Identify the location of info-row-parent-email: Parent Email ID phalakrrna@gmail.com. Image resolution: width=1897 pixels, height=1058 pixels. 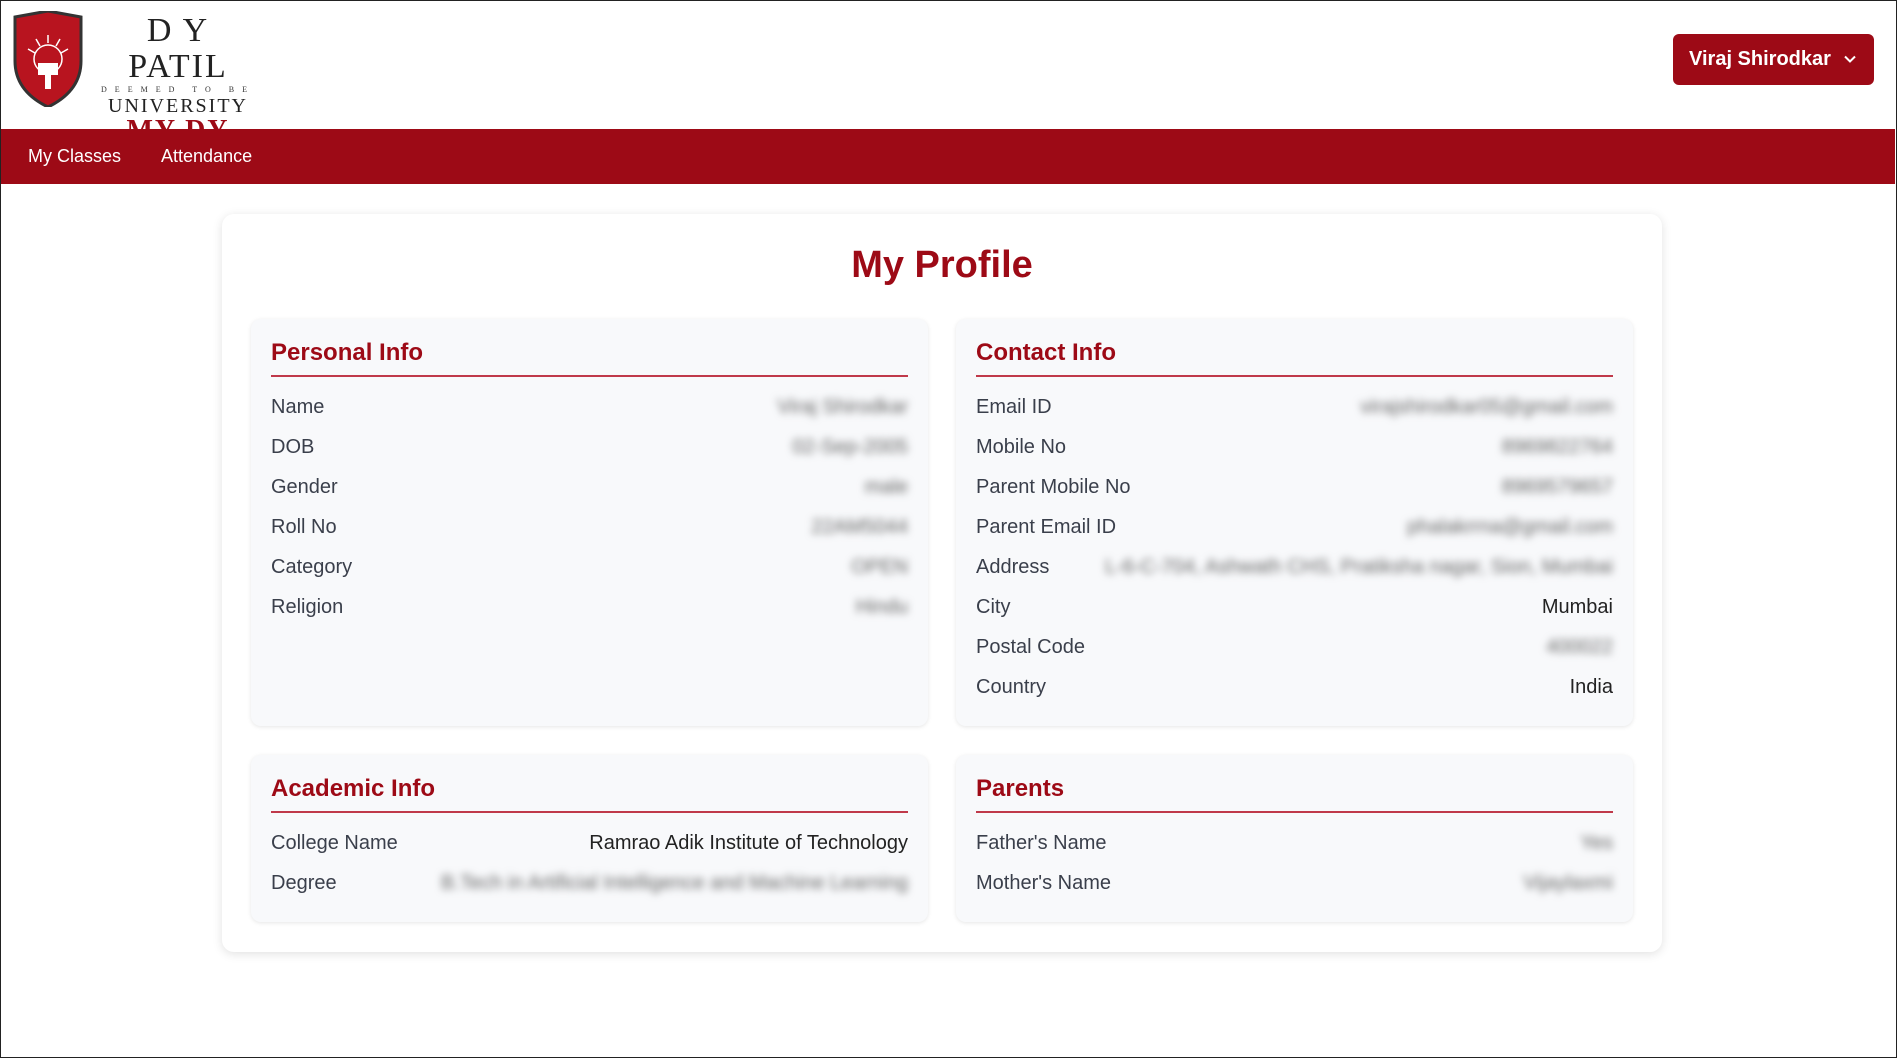
(1294, 527).